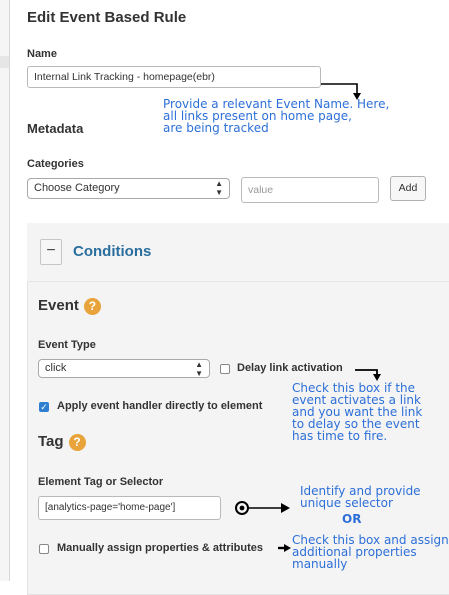 This screenshot has height=595, width=449. I want to click on manual-arrow-icon, so click(284, 548).